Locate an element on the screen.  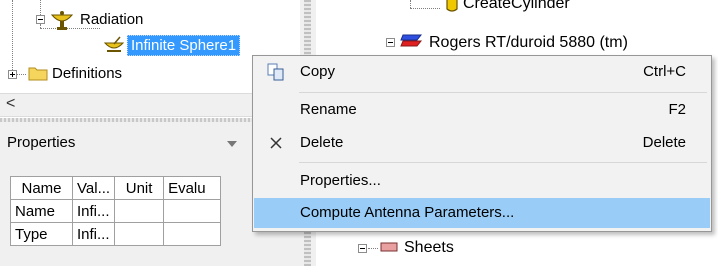
menu-item-shortcut: Delete is located at coordinates (664, 142).